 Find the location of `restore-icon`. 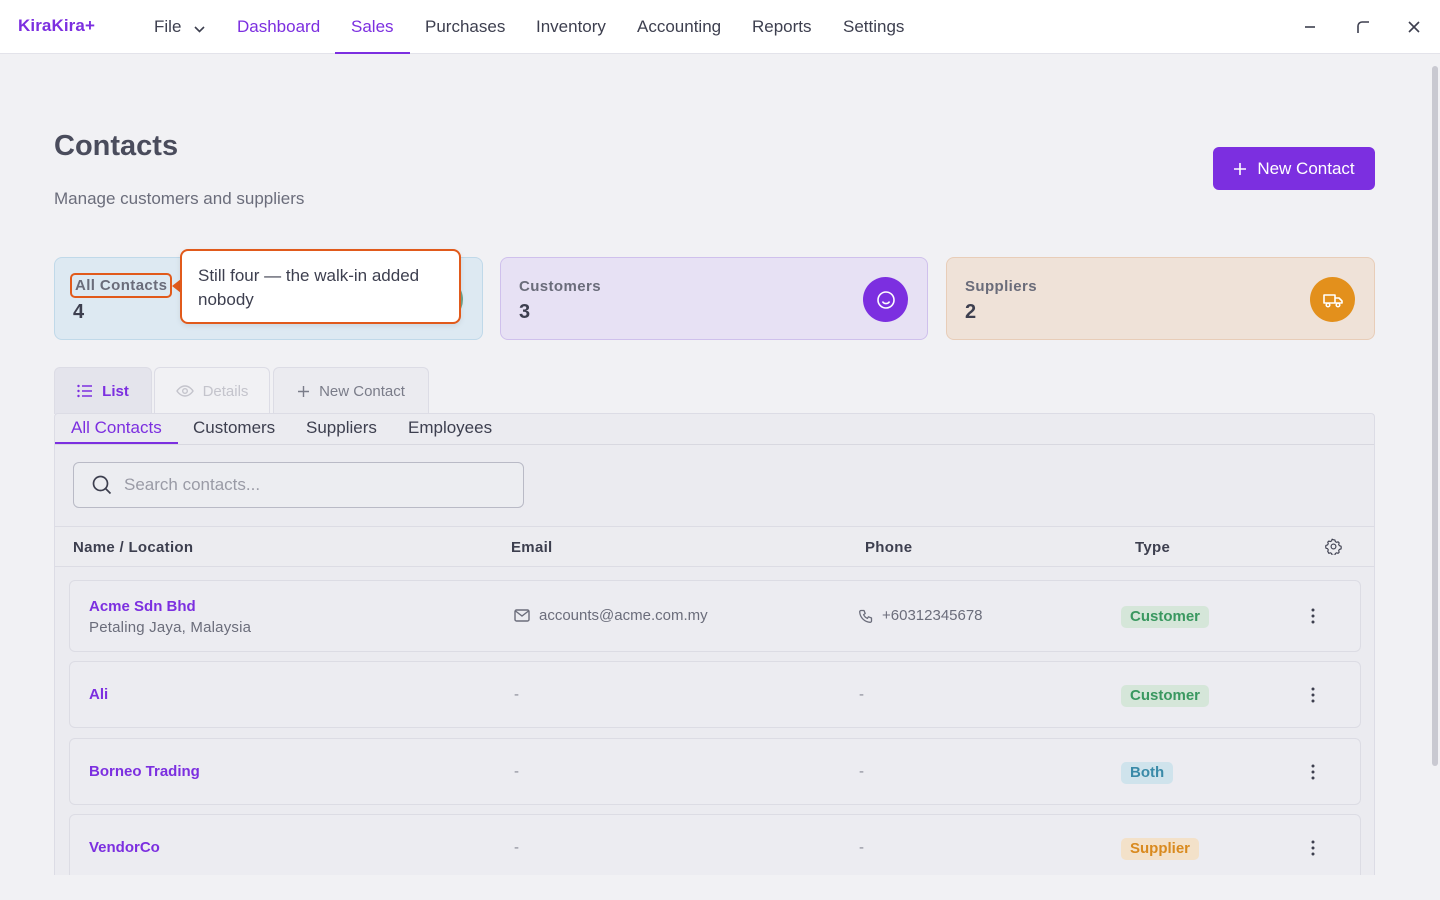

restore-icon is located at coordinates (1363, 27).